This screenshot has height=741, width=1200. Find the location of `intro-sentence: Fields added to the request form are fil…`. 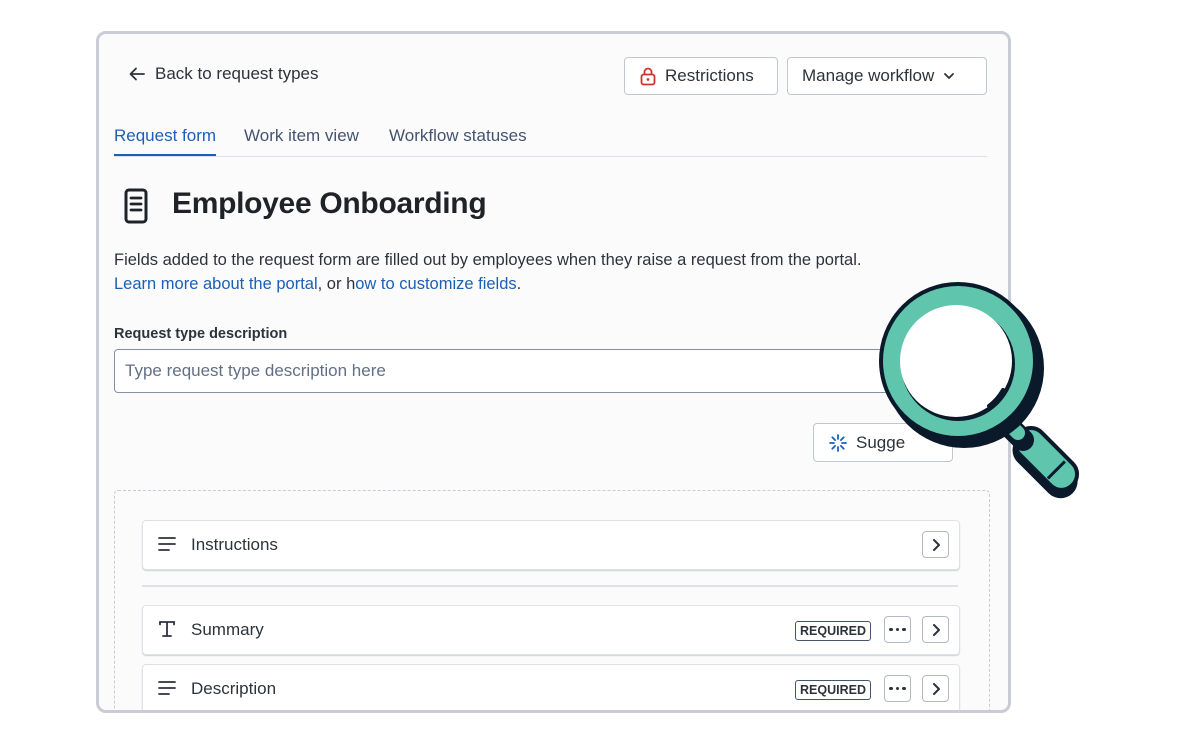

intro-sentence: Fields added to the request form are fil… is located at coordinates (488, 260).